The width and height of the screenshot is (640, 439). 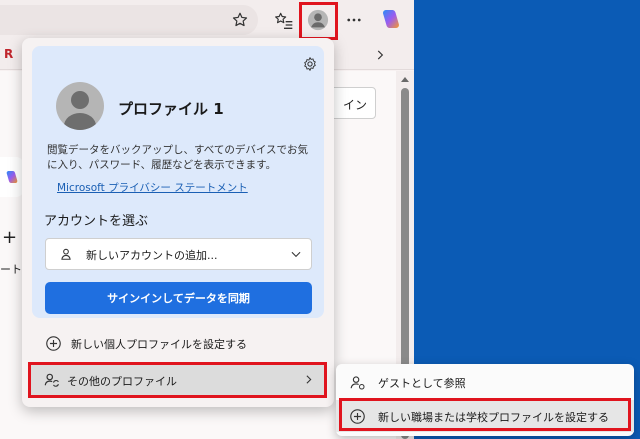 I want to click on favorite-star-icon, so click(x=240, y=20).